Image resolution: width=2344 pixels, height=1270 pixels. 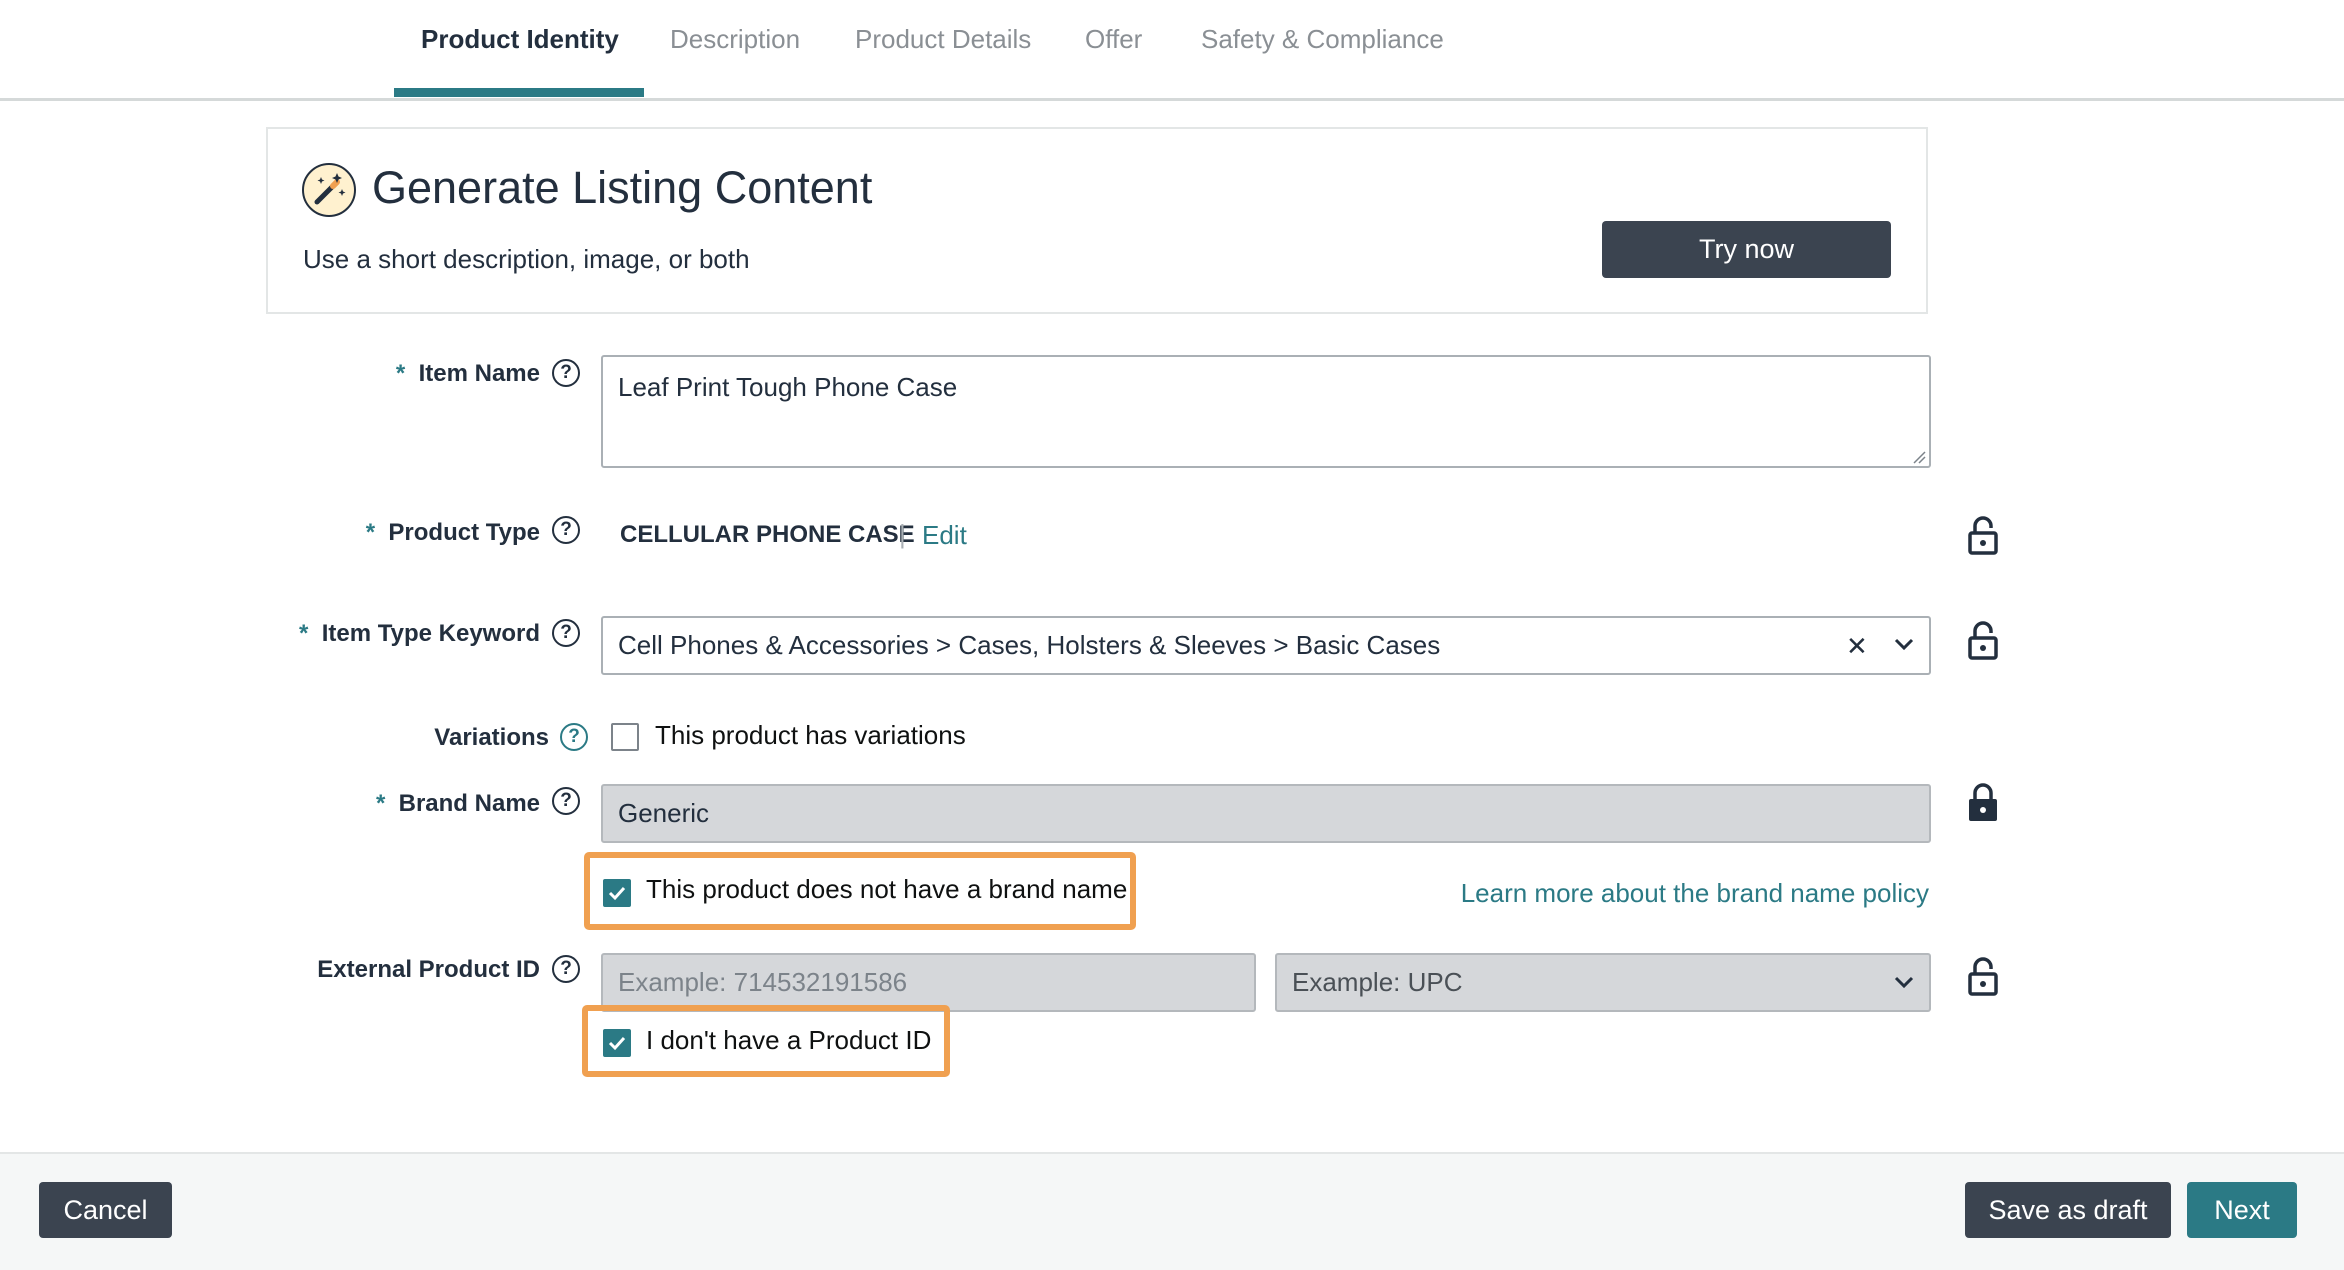 I want to click on variations-label: Variations, so click(x=491, y=737).